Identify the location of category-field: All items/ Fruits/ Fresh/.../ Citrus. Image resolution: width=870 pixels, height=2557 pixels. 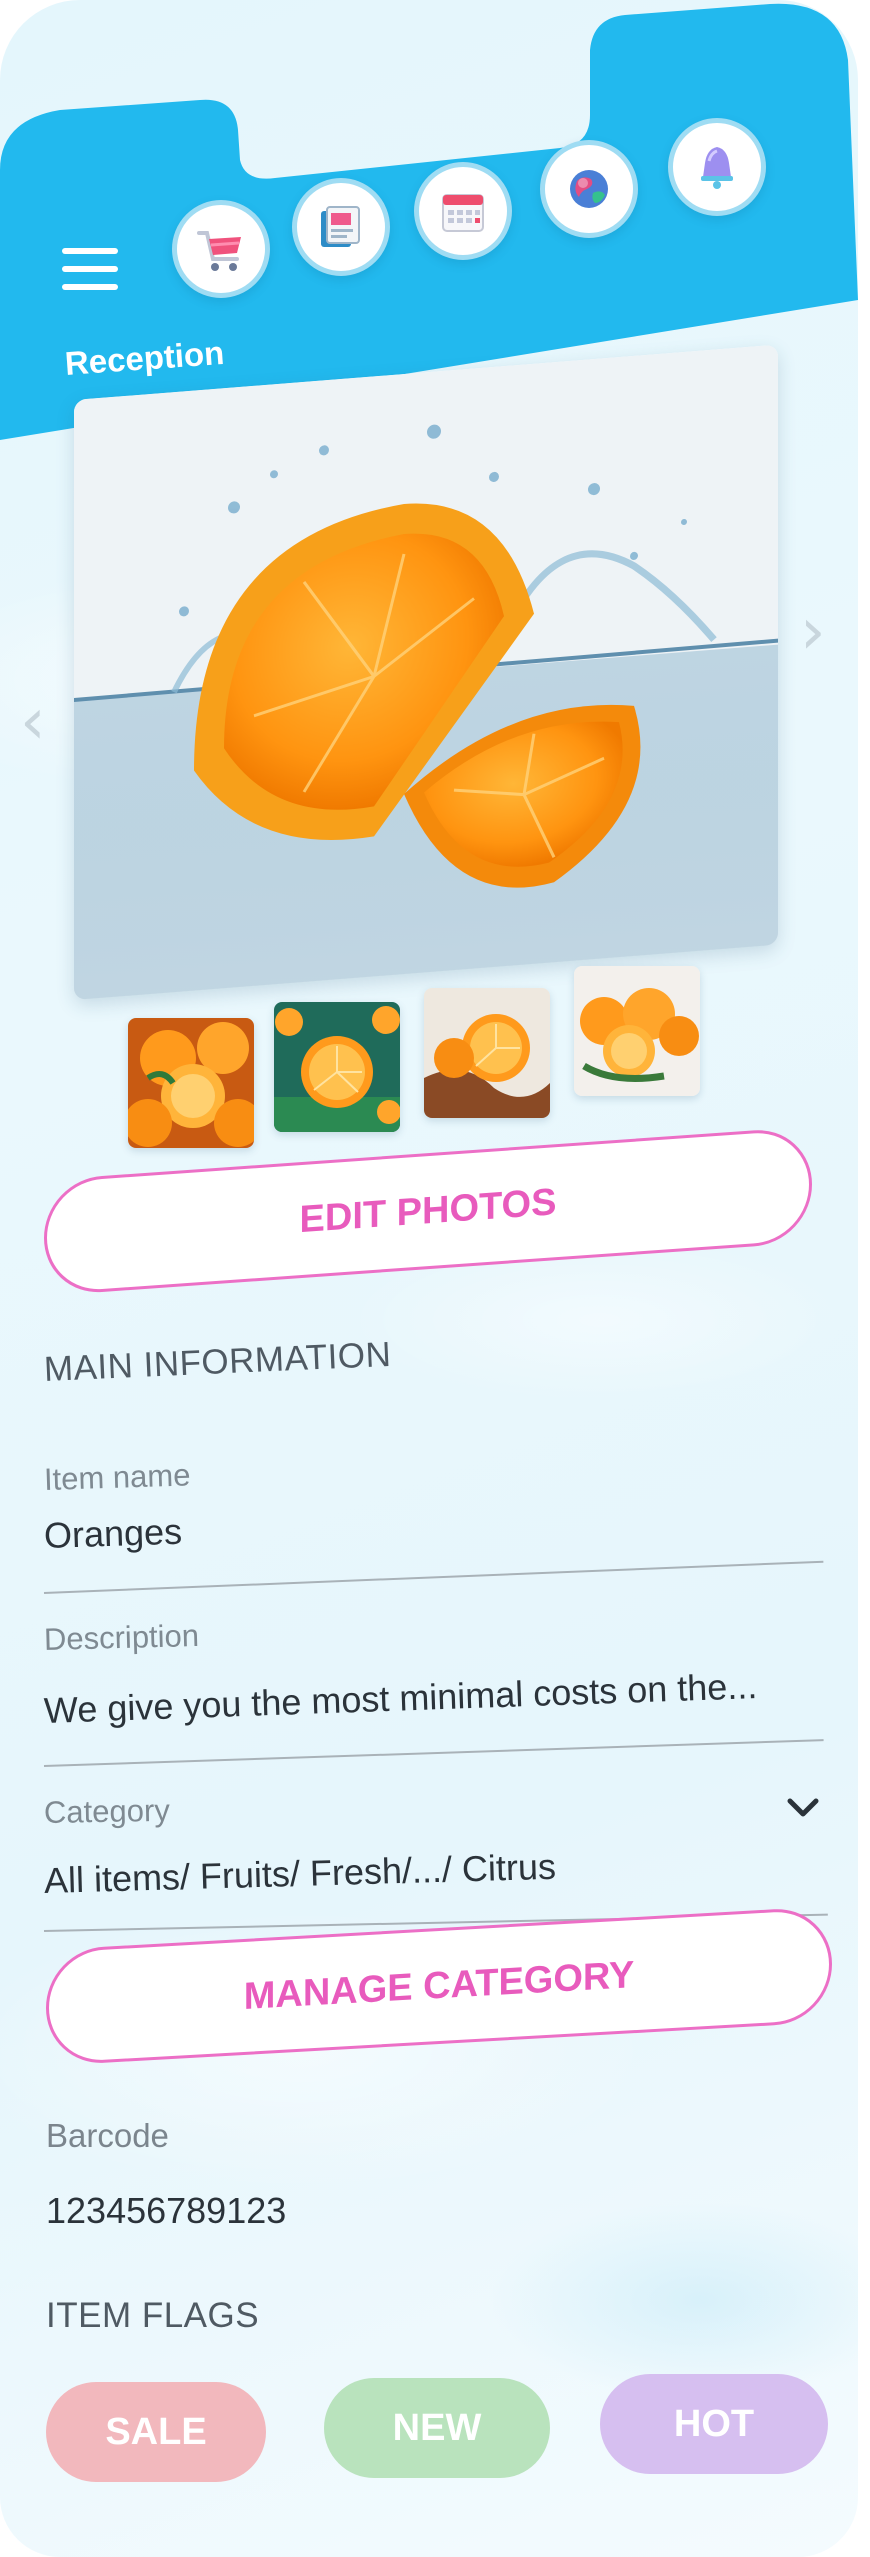
(299, 1874).